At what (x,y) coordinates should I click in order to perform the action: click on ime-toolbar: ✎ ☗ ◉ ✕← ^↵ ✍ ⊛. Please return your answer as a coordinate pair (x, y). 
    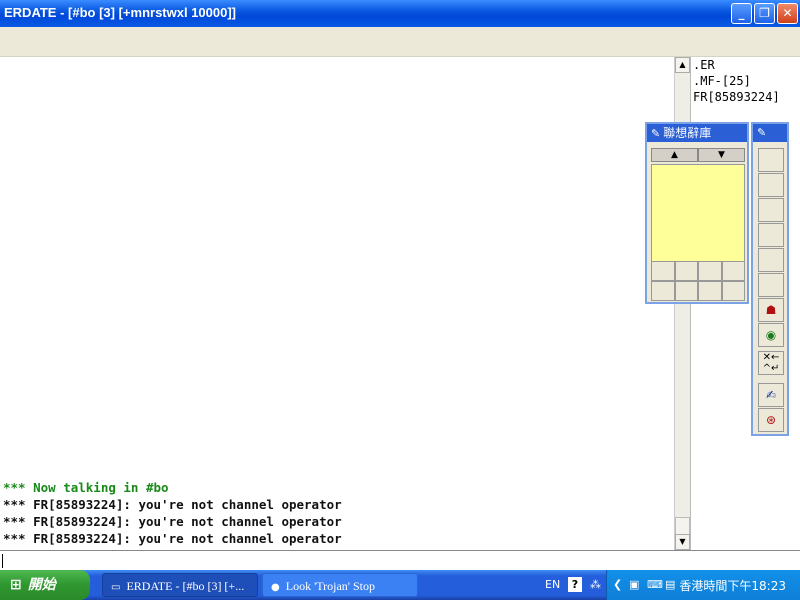
    Looking at the image, I should click on (770, 279).